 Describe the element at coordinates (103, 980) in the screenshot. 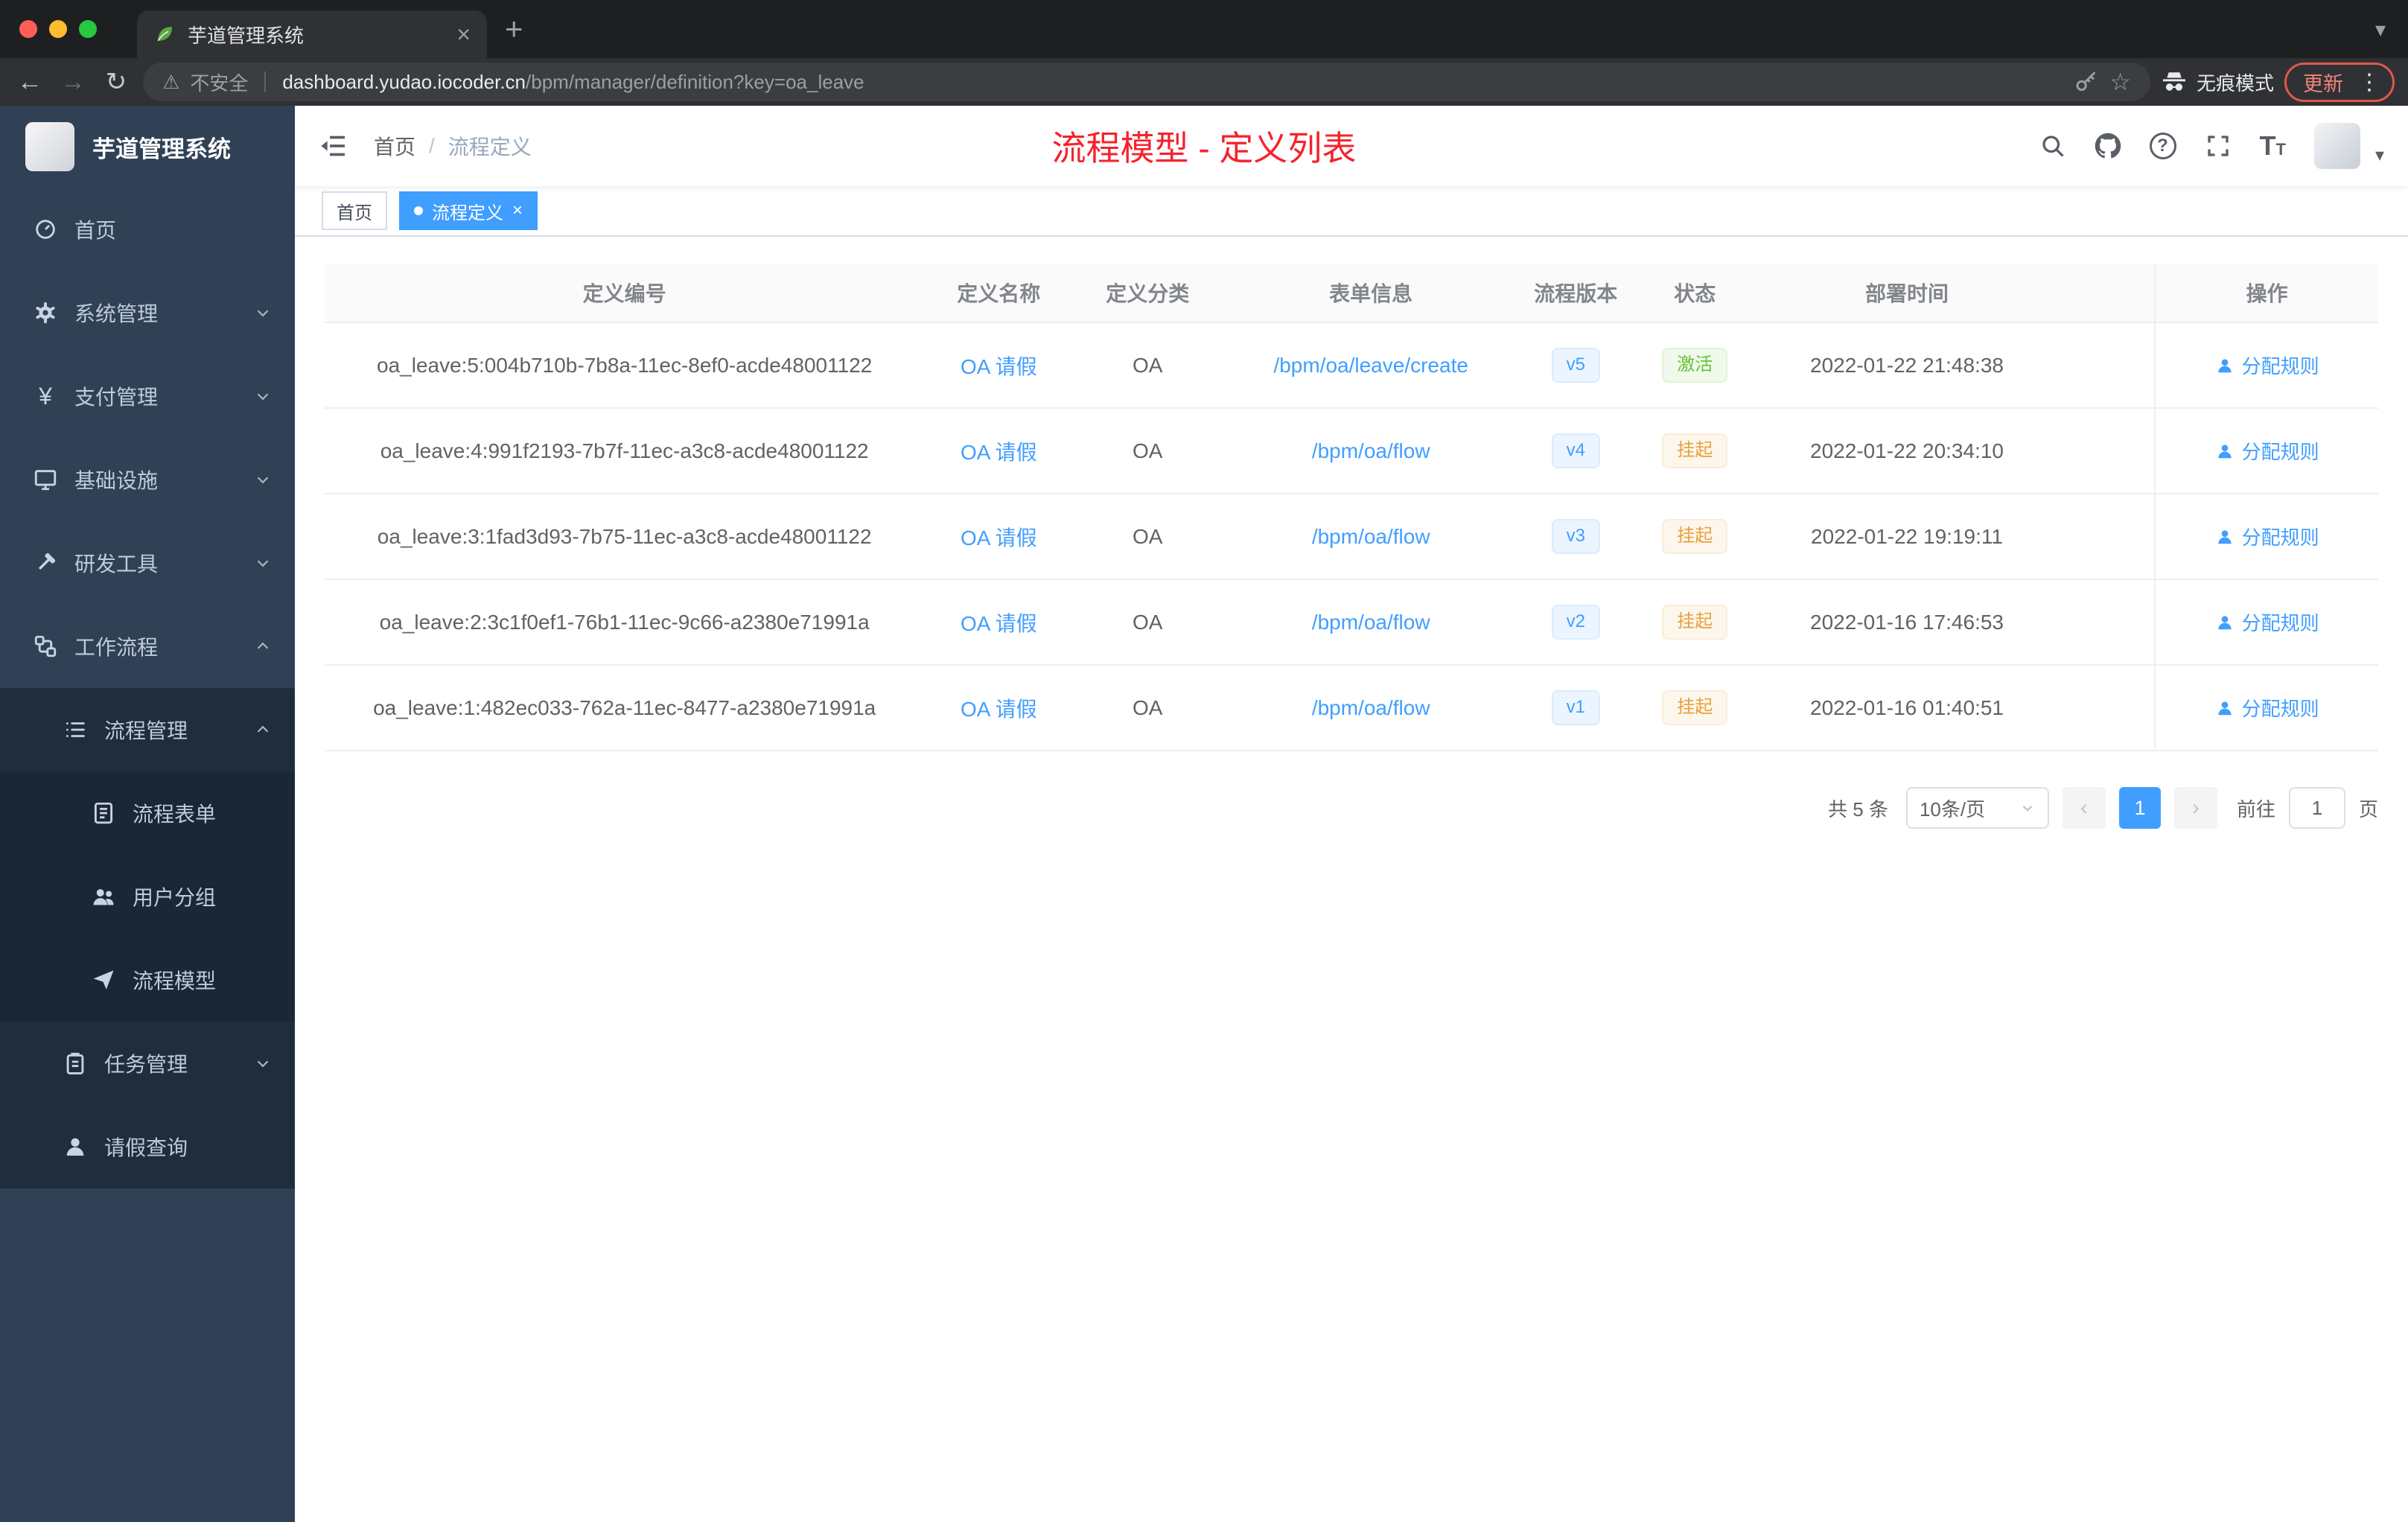

I see `paper-plane-icon` at that location.